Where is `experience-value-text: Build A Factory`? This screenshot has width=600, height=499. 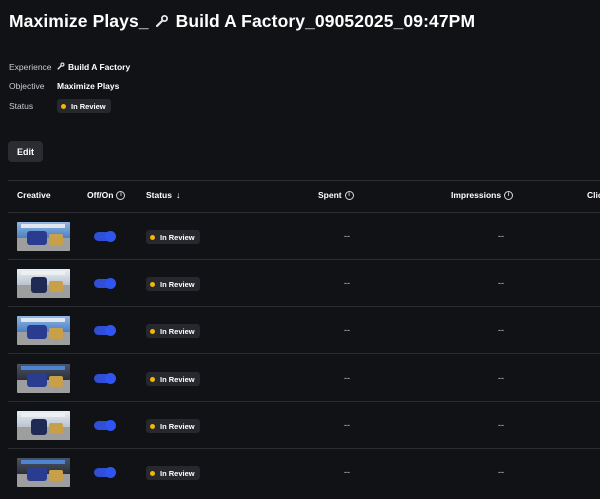 experience-value-text: Build A Factory is located at coordinates (99, 67).